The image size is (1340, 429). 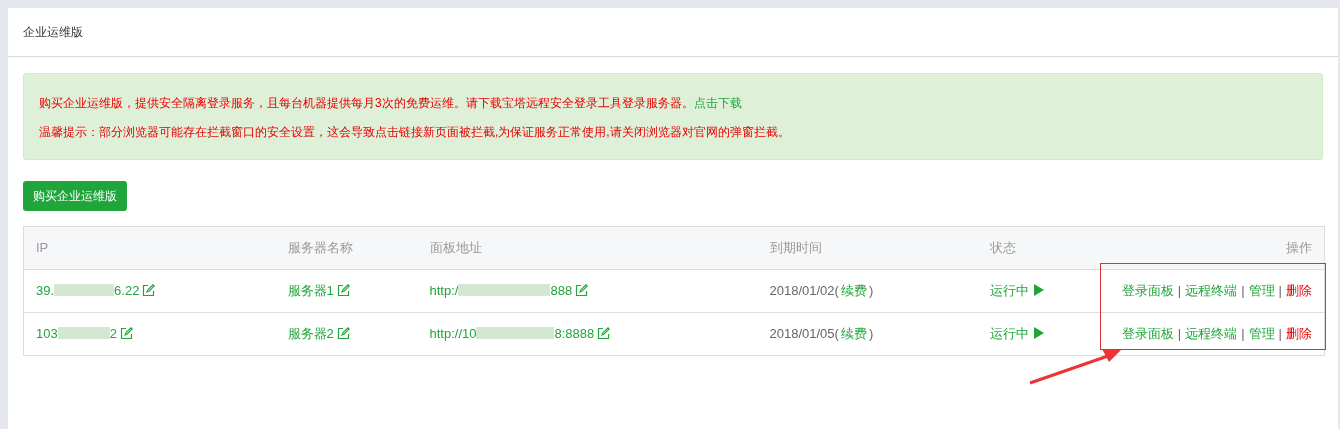 What do you see at coordinates (75, 196) in the screenshot?
I see `buy-button: 购买企业运维版` at bounding box center [75, 196].